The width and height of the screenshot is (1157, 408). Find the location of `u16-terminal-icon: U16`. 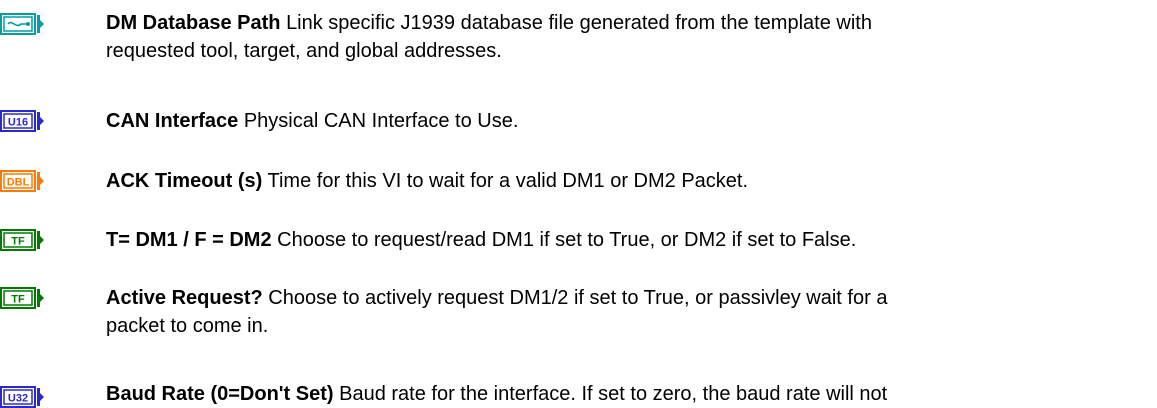

u16-terminal-icon: U16 is located at coordinates (22, 121).